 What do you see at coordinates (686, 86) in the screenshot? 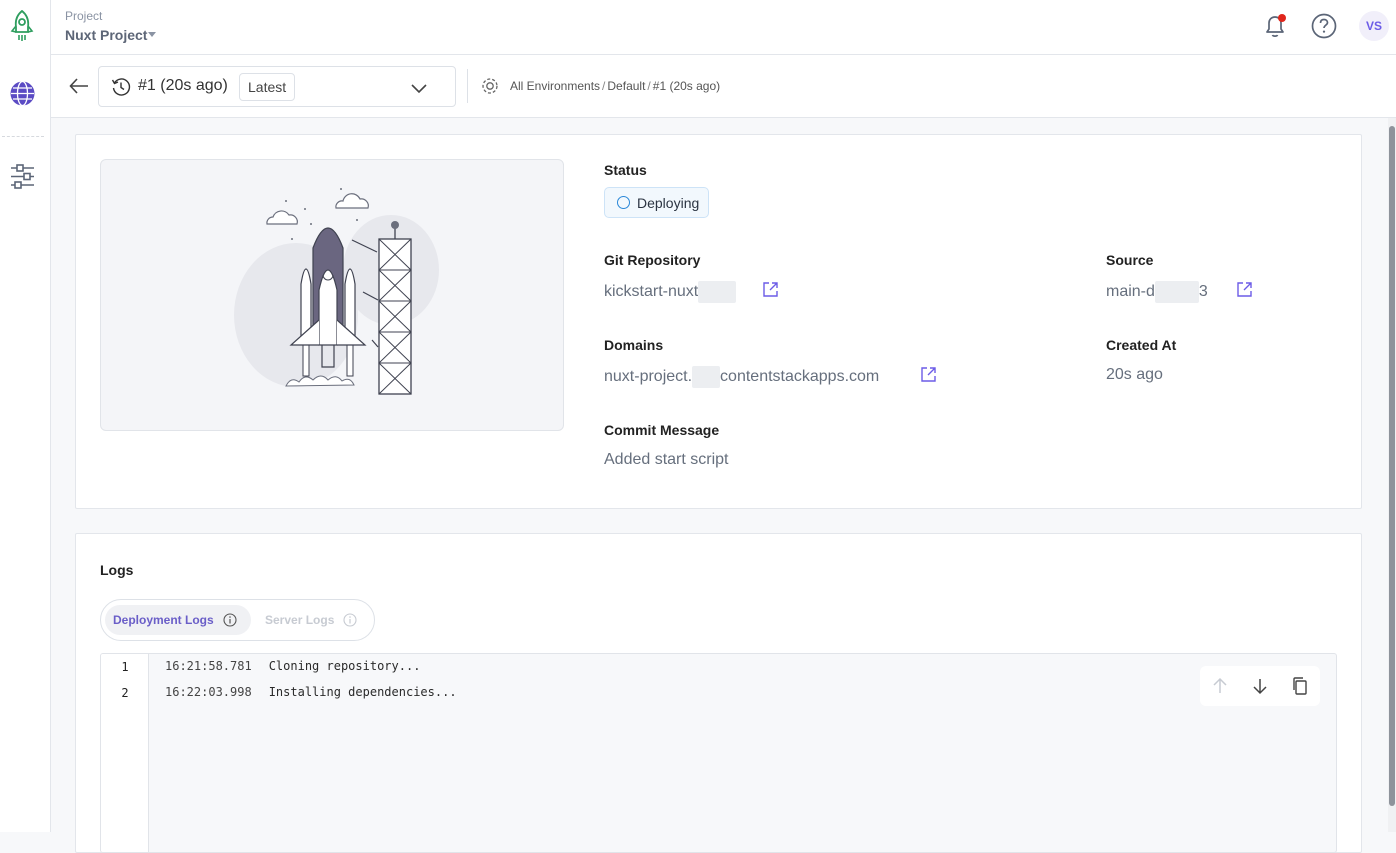
I see `breadcrumb-deployment: #1 (20s ago)` at bounding box center [686, 86].